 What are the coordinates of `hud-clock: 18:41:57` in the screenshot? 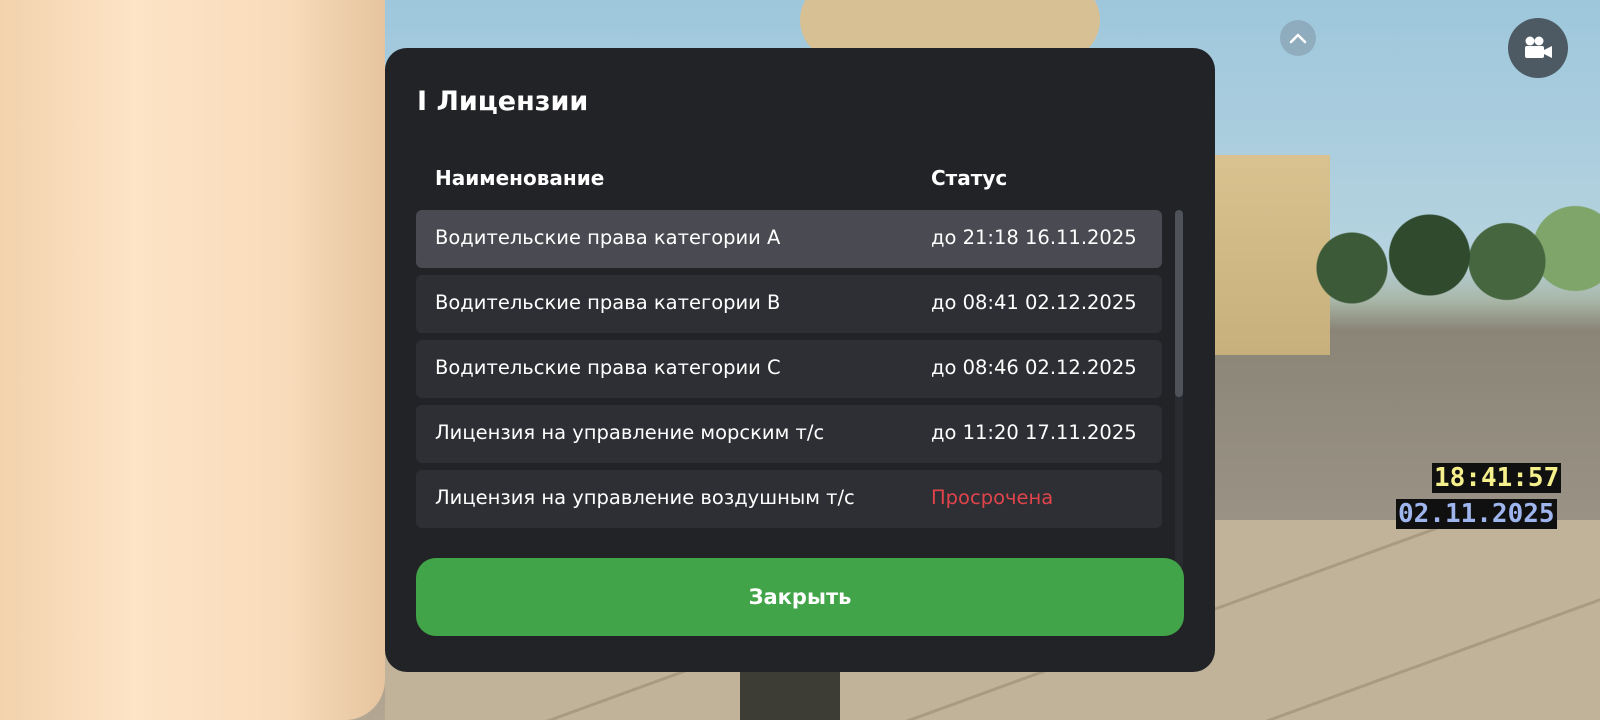 It's located at (1497, 478).